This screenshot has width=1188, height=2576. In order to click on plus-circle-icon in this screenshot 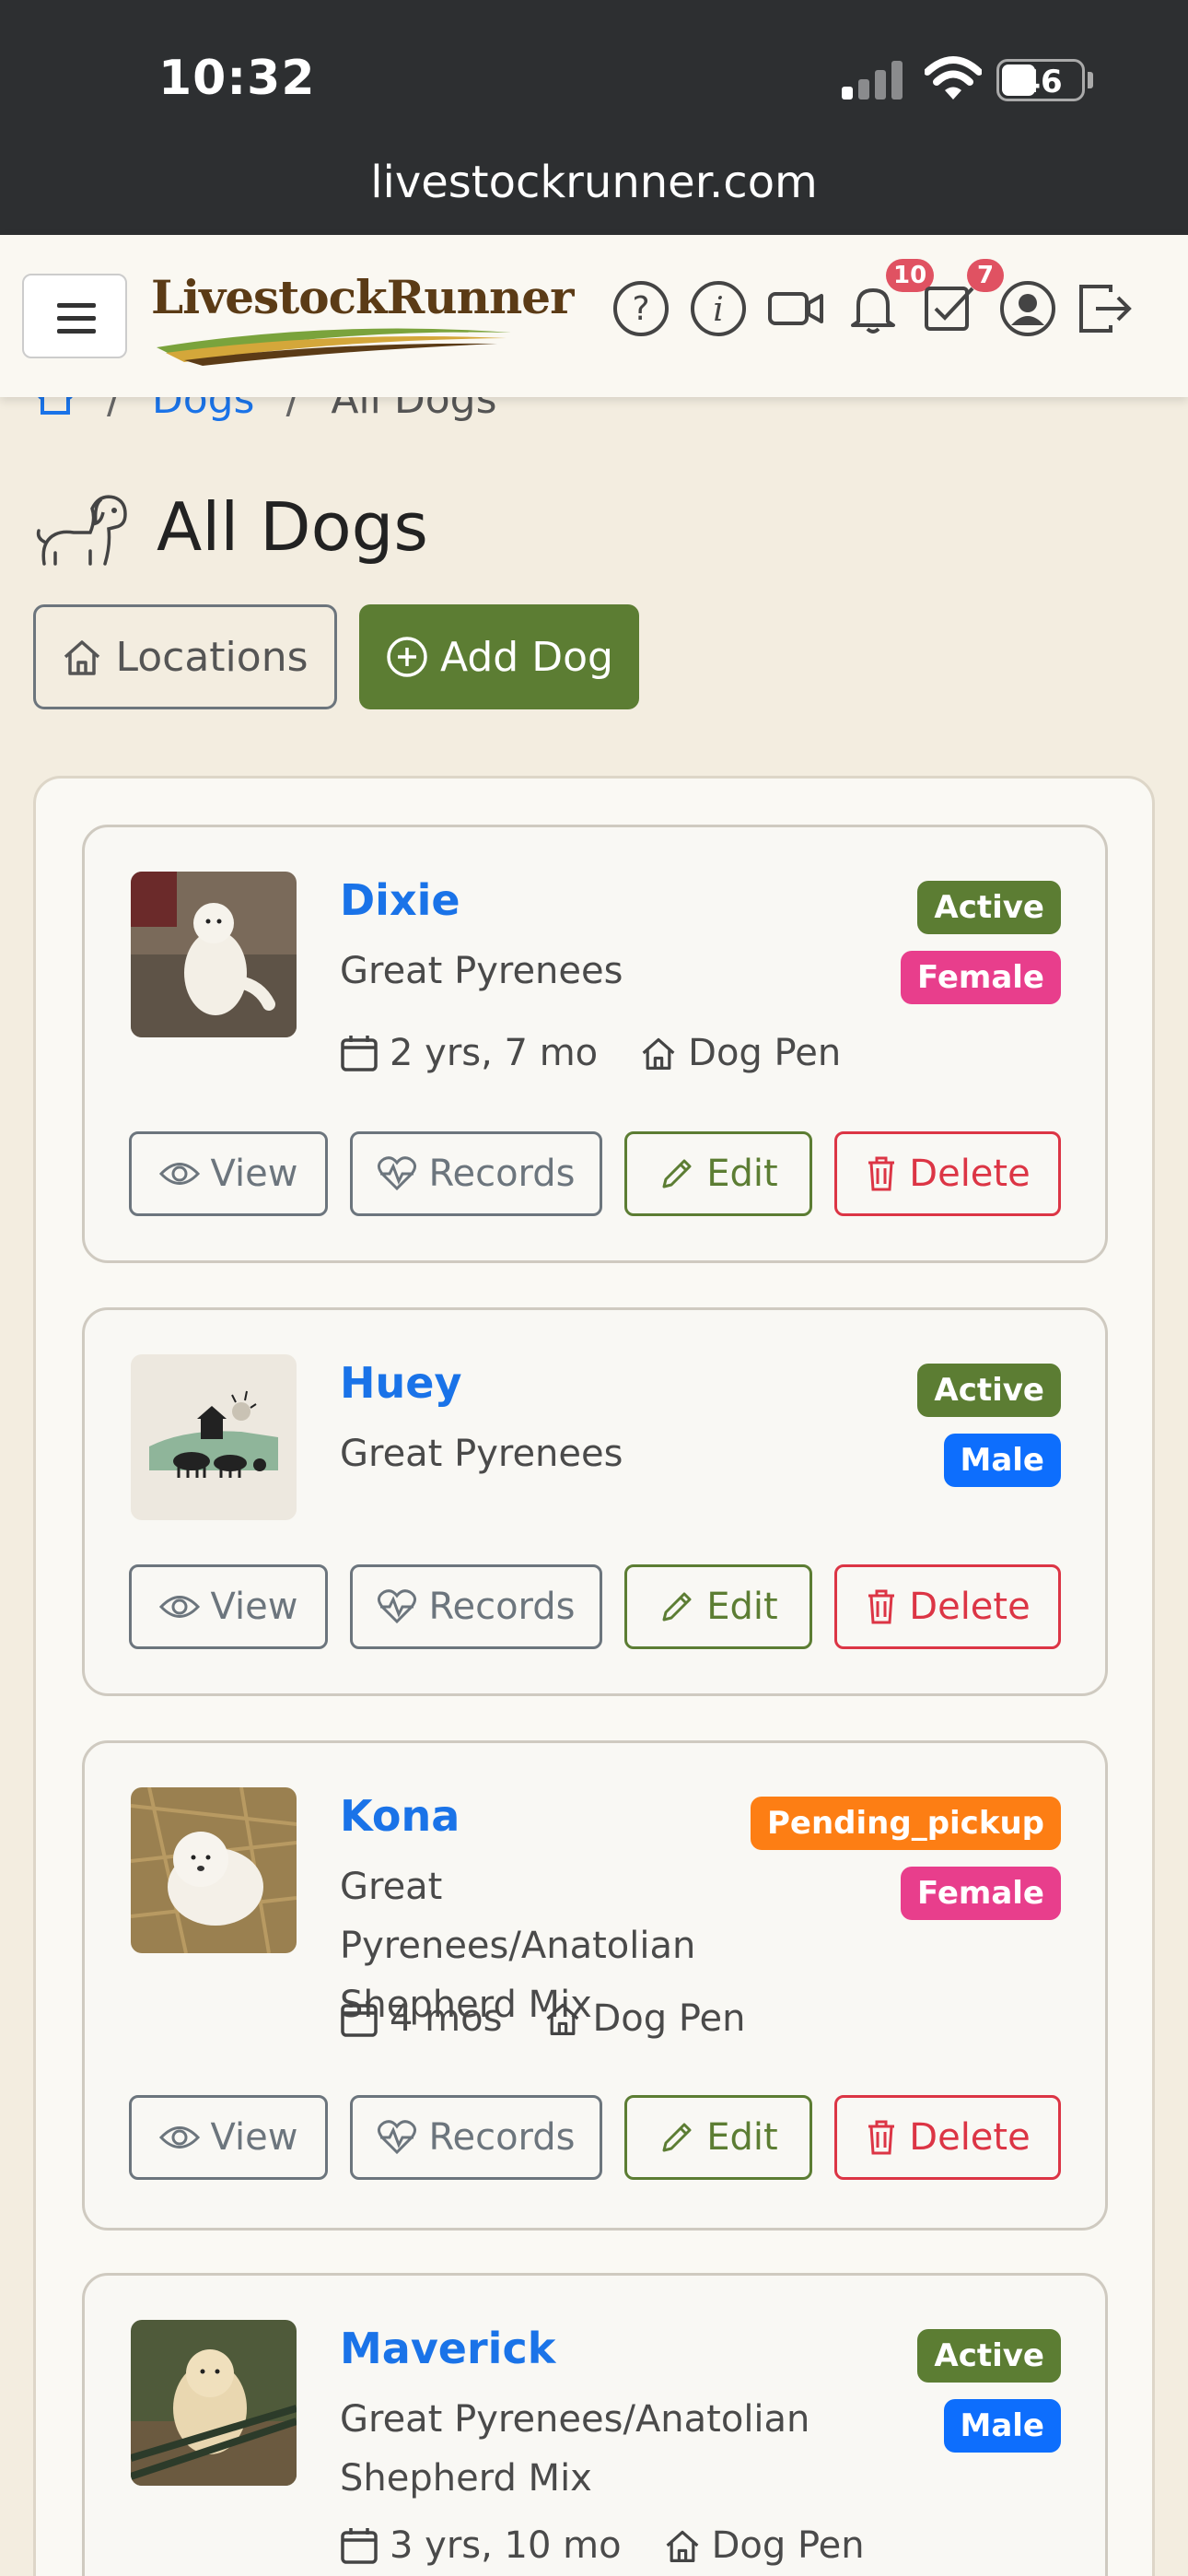, I will do `click(407, 657)`.